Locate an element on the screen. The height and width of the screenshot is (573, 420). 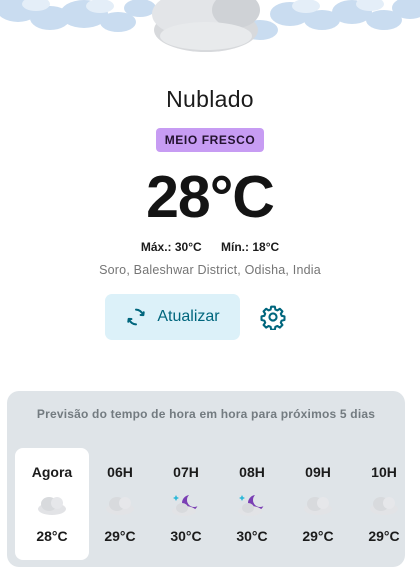
forecast-hour-09: 09H 29°C is located at coordinates (318, 504).